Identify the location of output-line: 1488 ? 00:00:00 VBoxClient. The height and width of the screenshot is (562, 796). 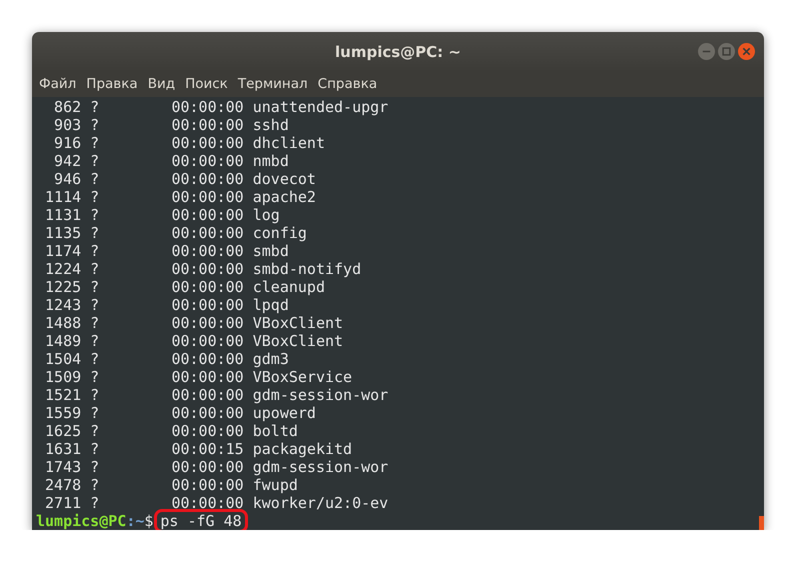
(194, 323).